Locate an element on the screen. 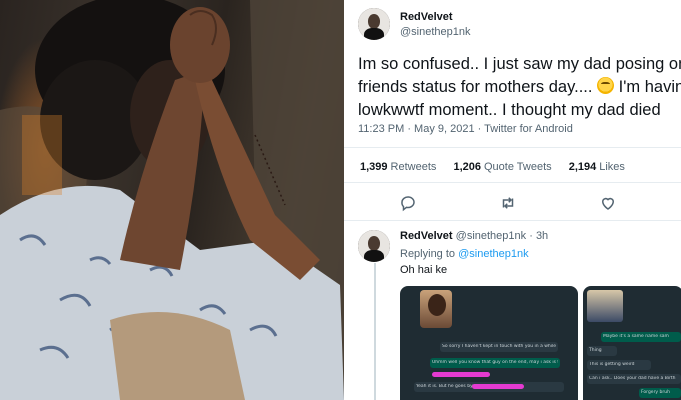  replying-to: Replying to @sinethep1nk is located at coordinates (464, 254).